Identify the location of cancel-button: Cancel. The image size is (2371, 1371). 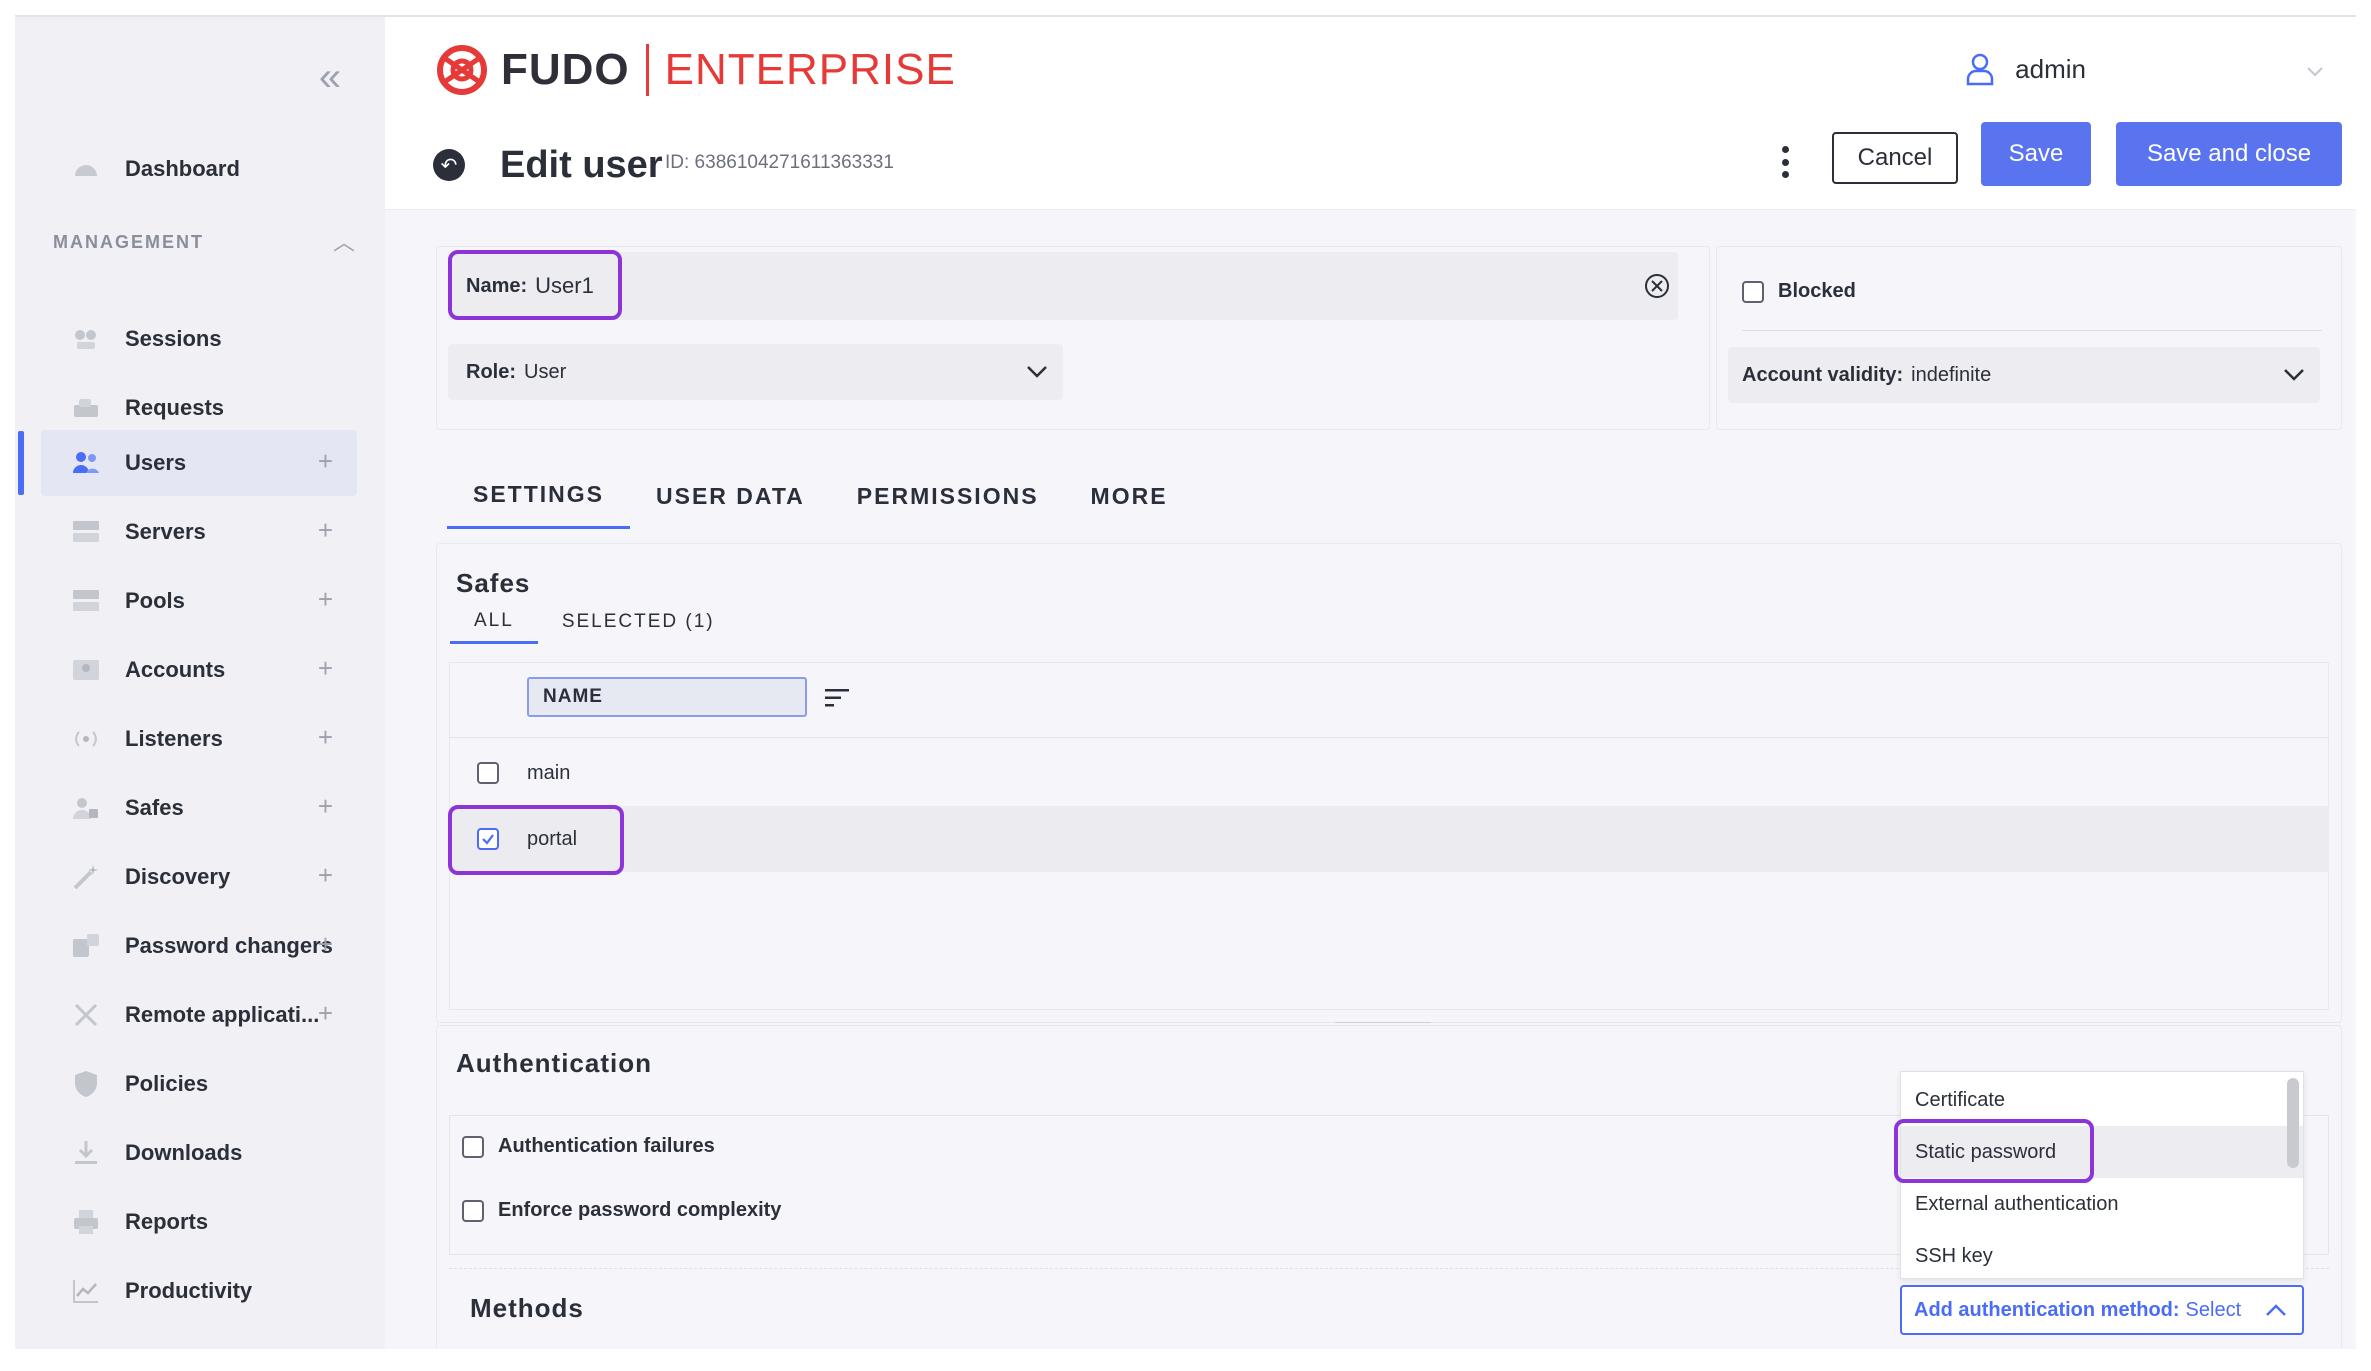
(1895, 158).